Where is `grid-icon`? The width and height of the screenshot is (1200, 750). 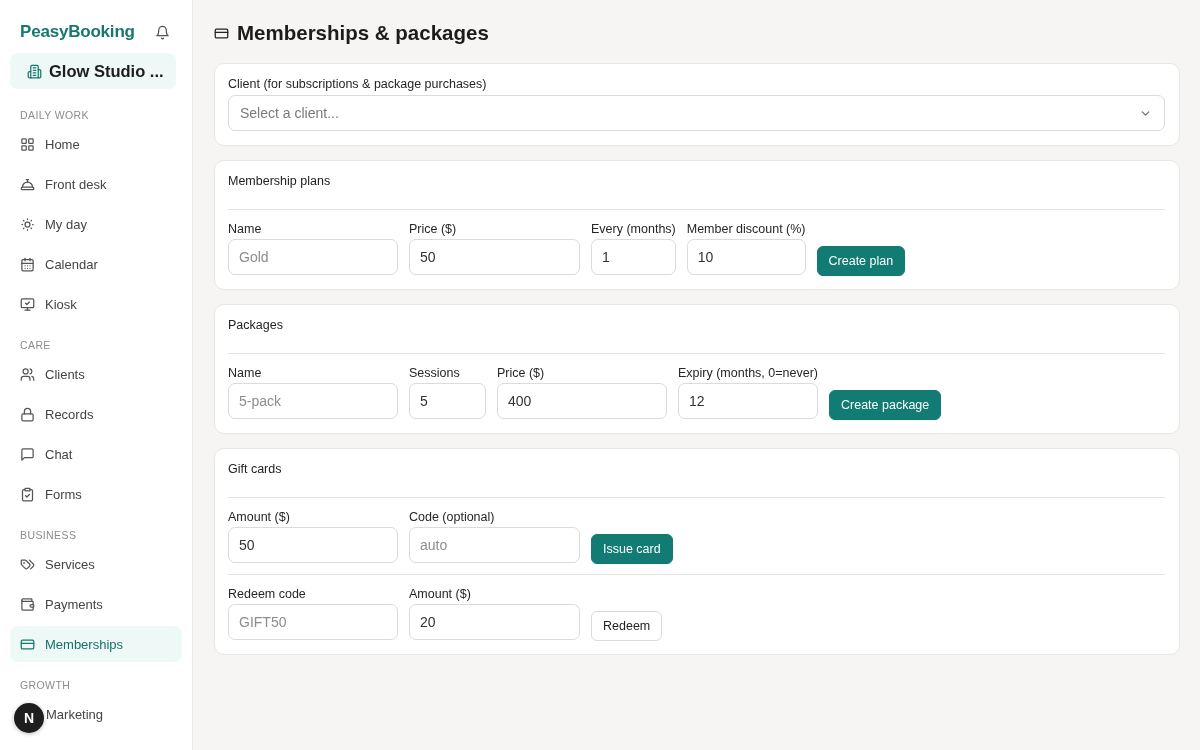 grid-icon is located at coordinates (27, 144).